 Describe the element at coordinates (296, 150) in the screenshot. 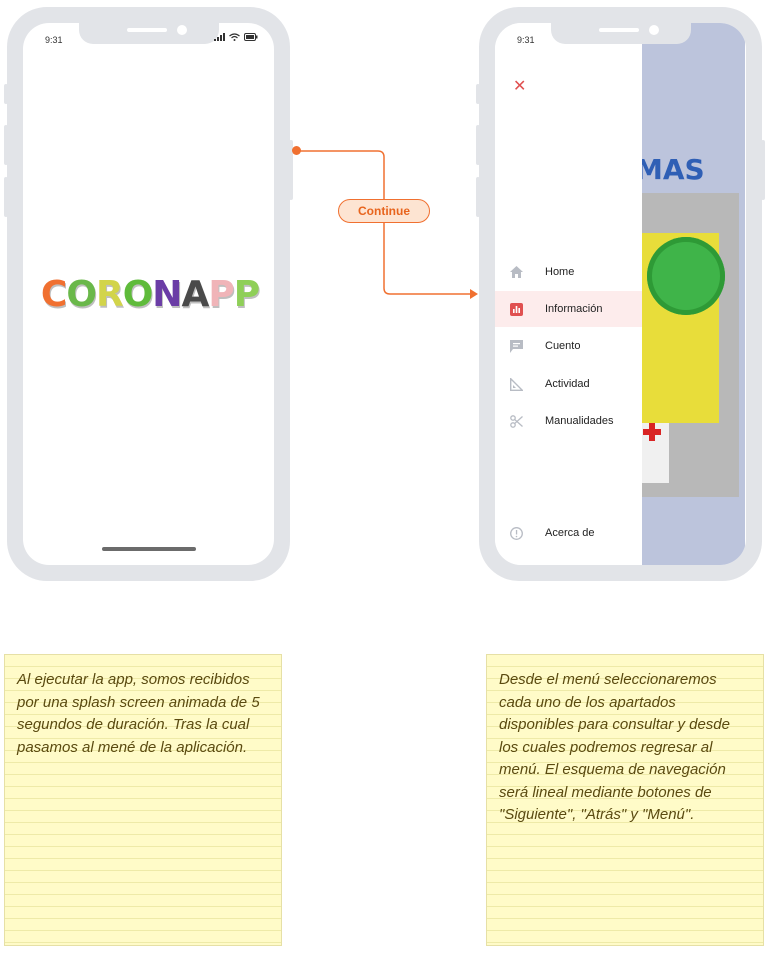

I see `flow-start-dot` at that location.